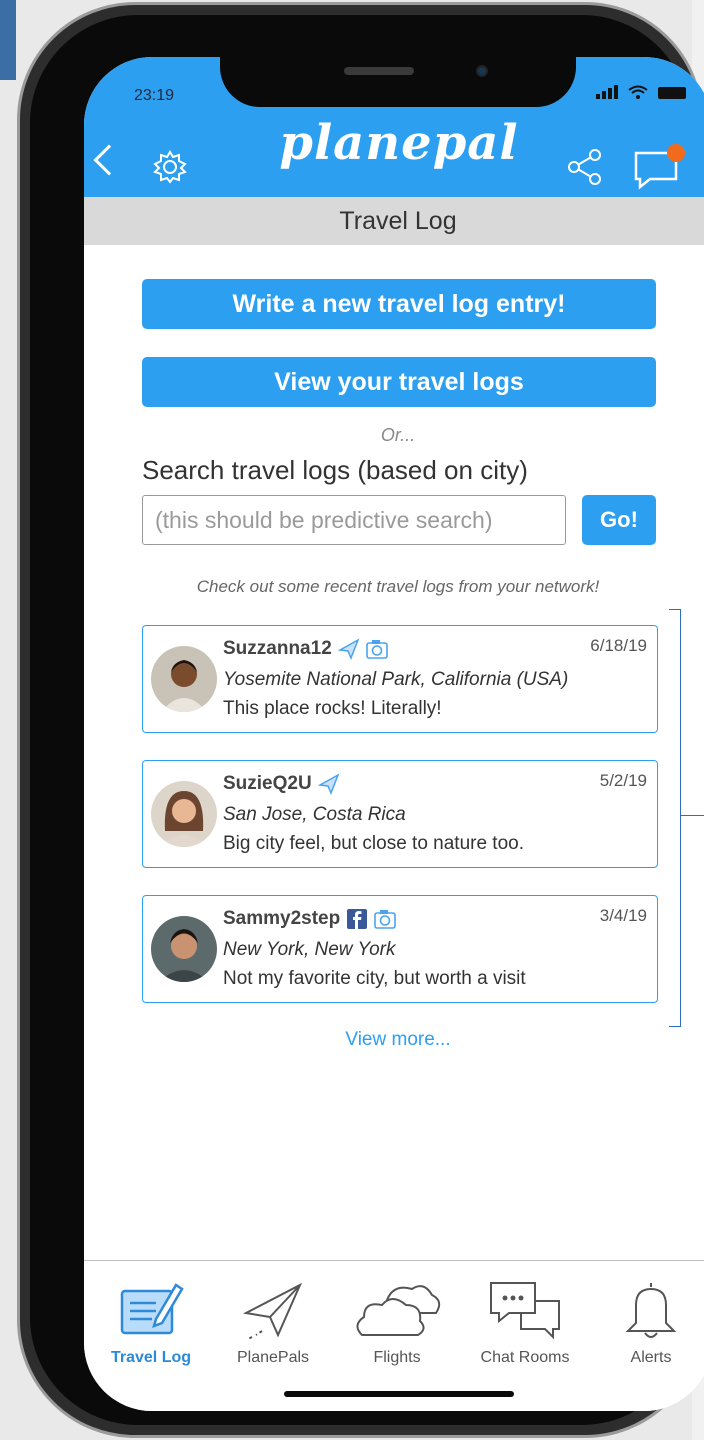 The width and height of the screenshot is (704, 1440). Describe the element at coordinates (525, 1311) in the screenshot. I see `chat-bubbles-icon` at that location.